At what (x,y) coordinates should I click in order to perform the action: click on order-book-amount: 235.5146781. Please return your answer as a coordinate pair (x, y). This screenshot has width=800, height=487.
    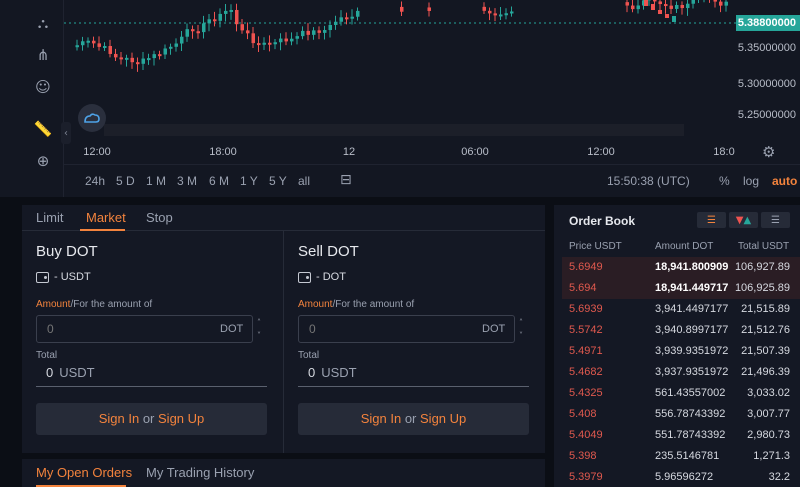
    Looking at the image, I should click on (687, 456).